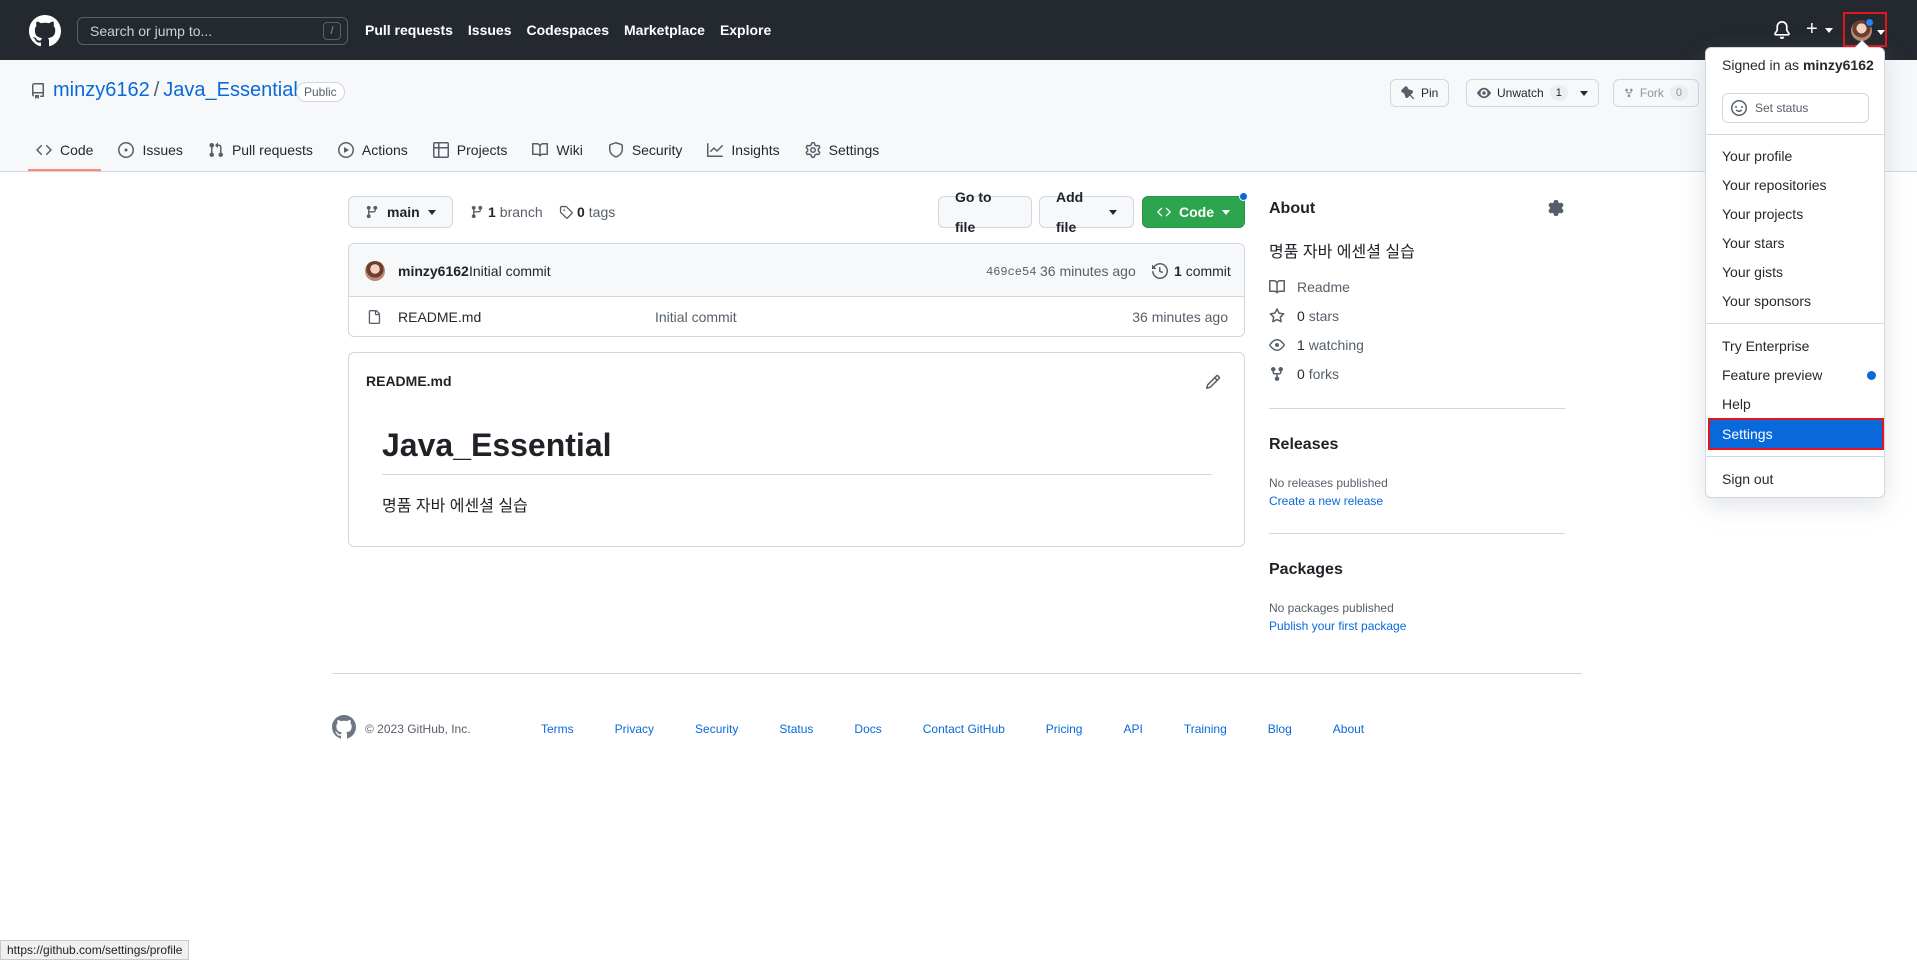 The width and height of the screenshot is (1917, 960). What do you see at coordinates (1774, 185) in the screenshot?
I see `menu-item-your-repositories: Your repositories` at bounding box center [1774, 185].